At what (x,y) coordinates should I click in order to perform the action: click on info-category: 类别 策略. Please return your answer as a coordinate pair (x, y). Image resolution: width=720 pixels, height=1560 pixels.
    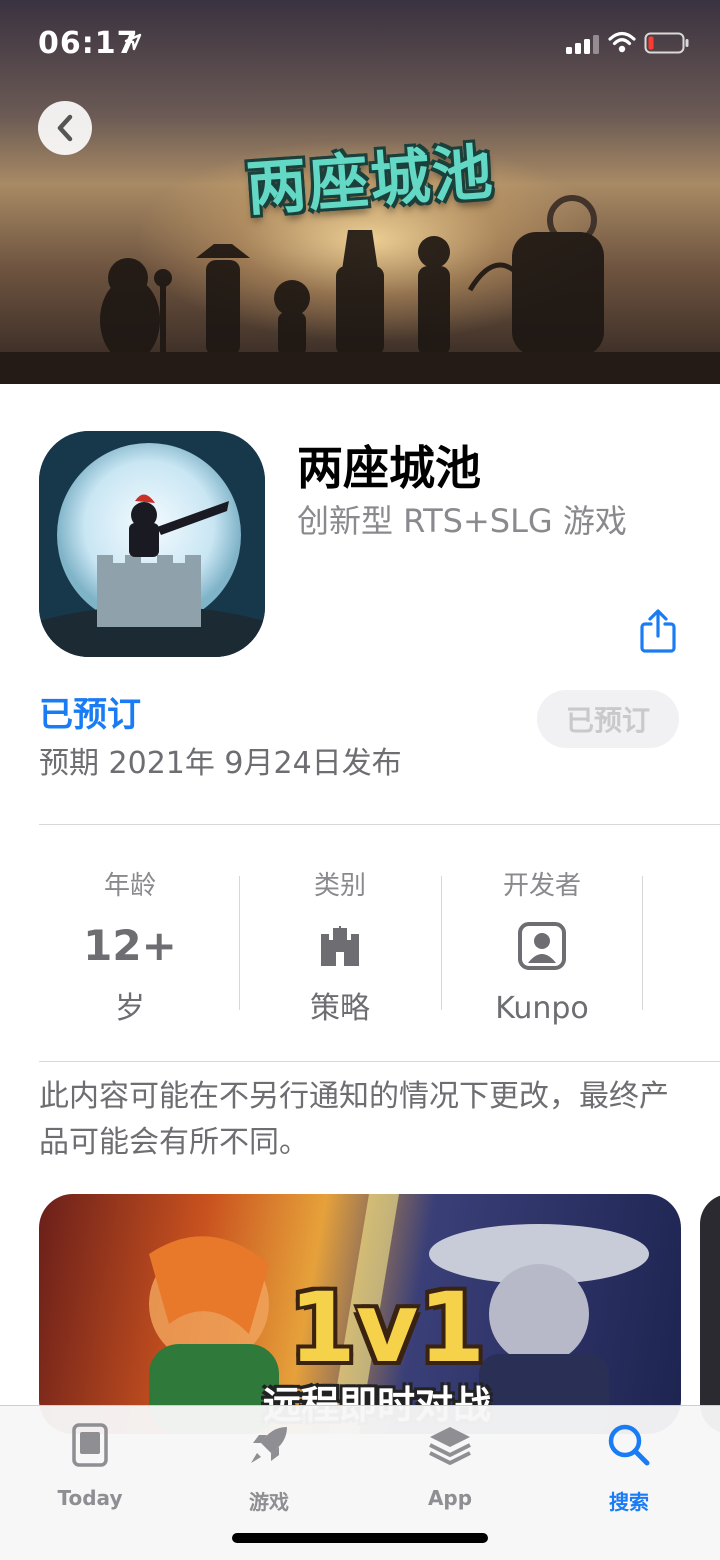
    Looking at the image, I should click on (340, 949).